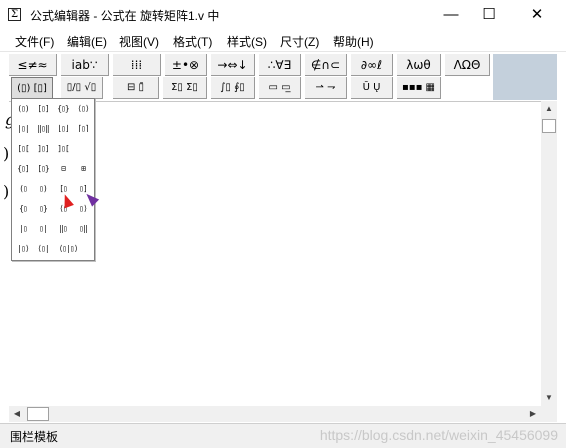 The image size is (566, 448). Describe the element at coordinates (43, 129) in the screenshot. I see `template-norm: ‖▯‖` at that location.